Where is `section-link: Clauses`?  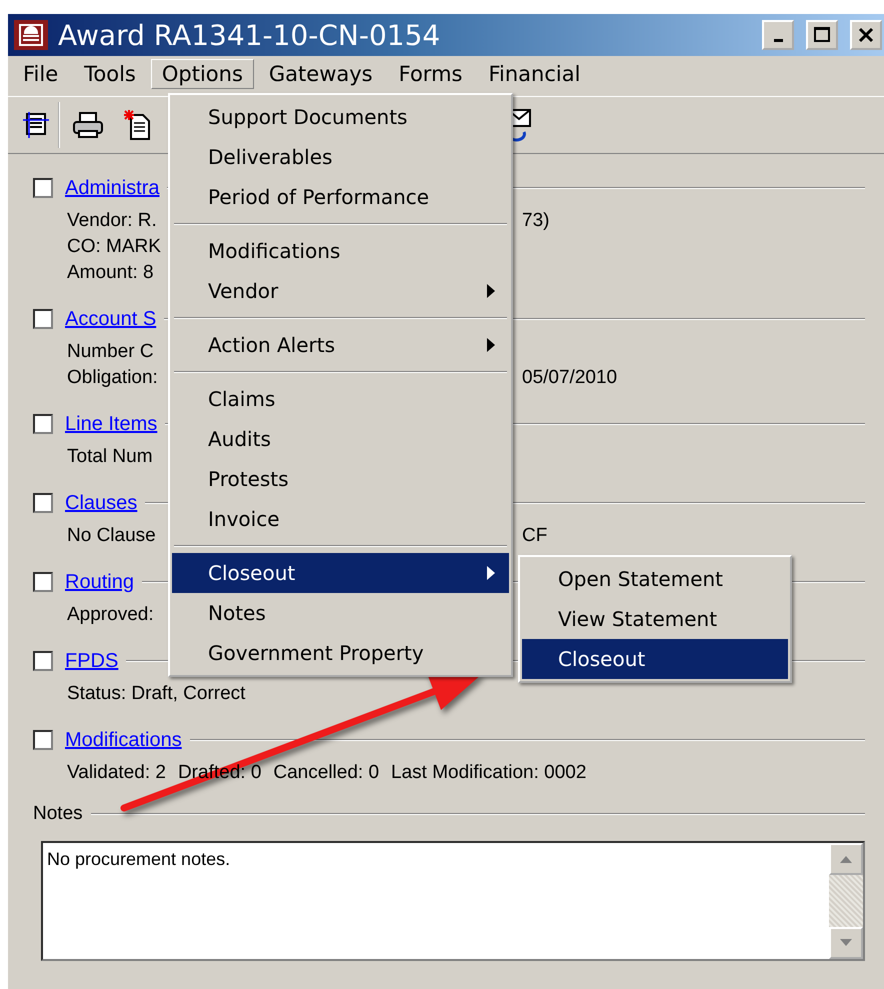 section-link: Clauses is located at coordinates (101, 503).